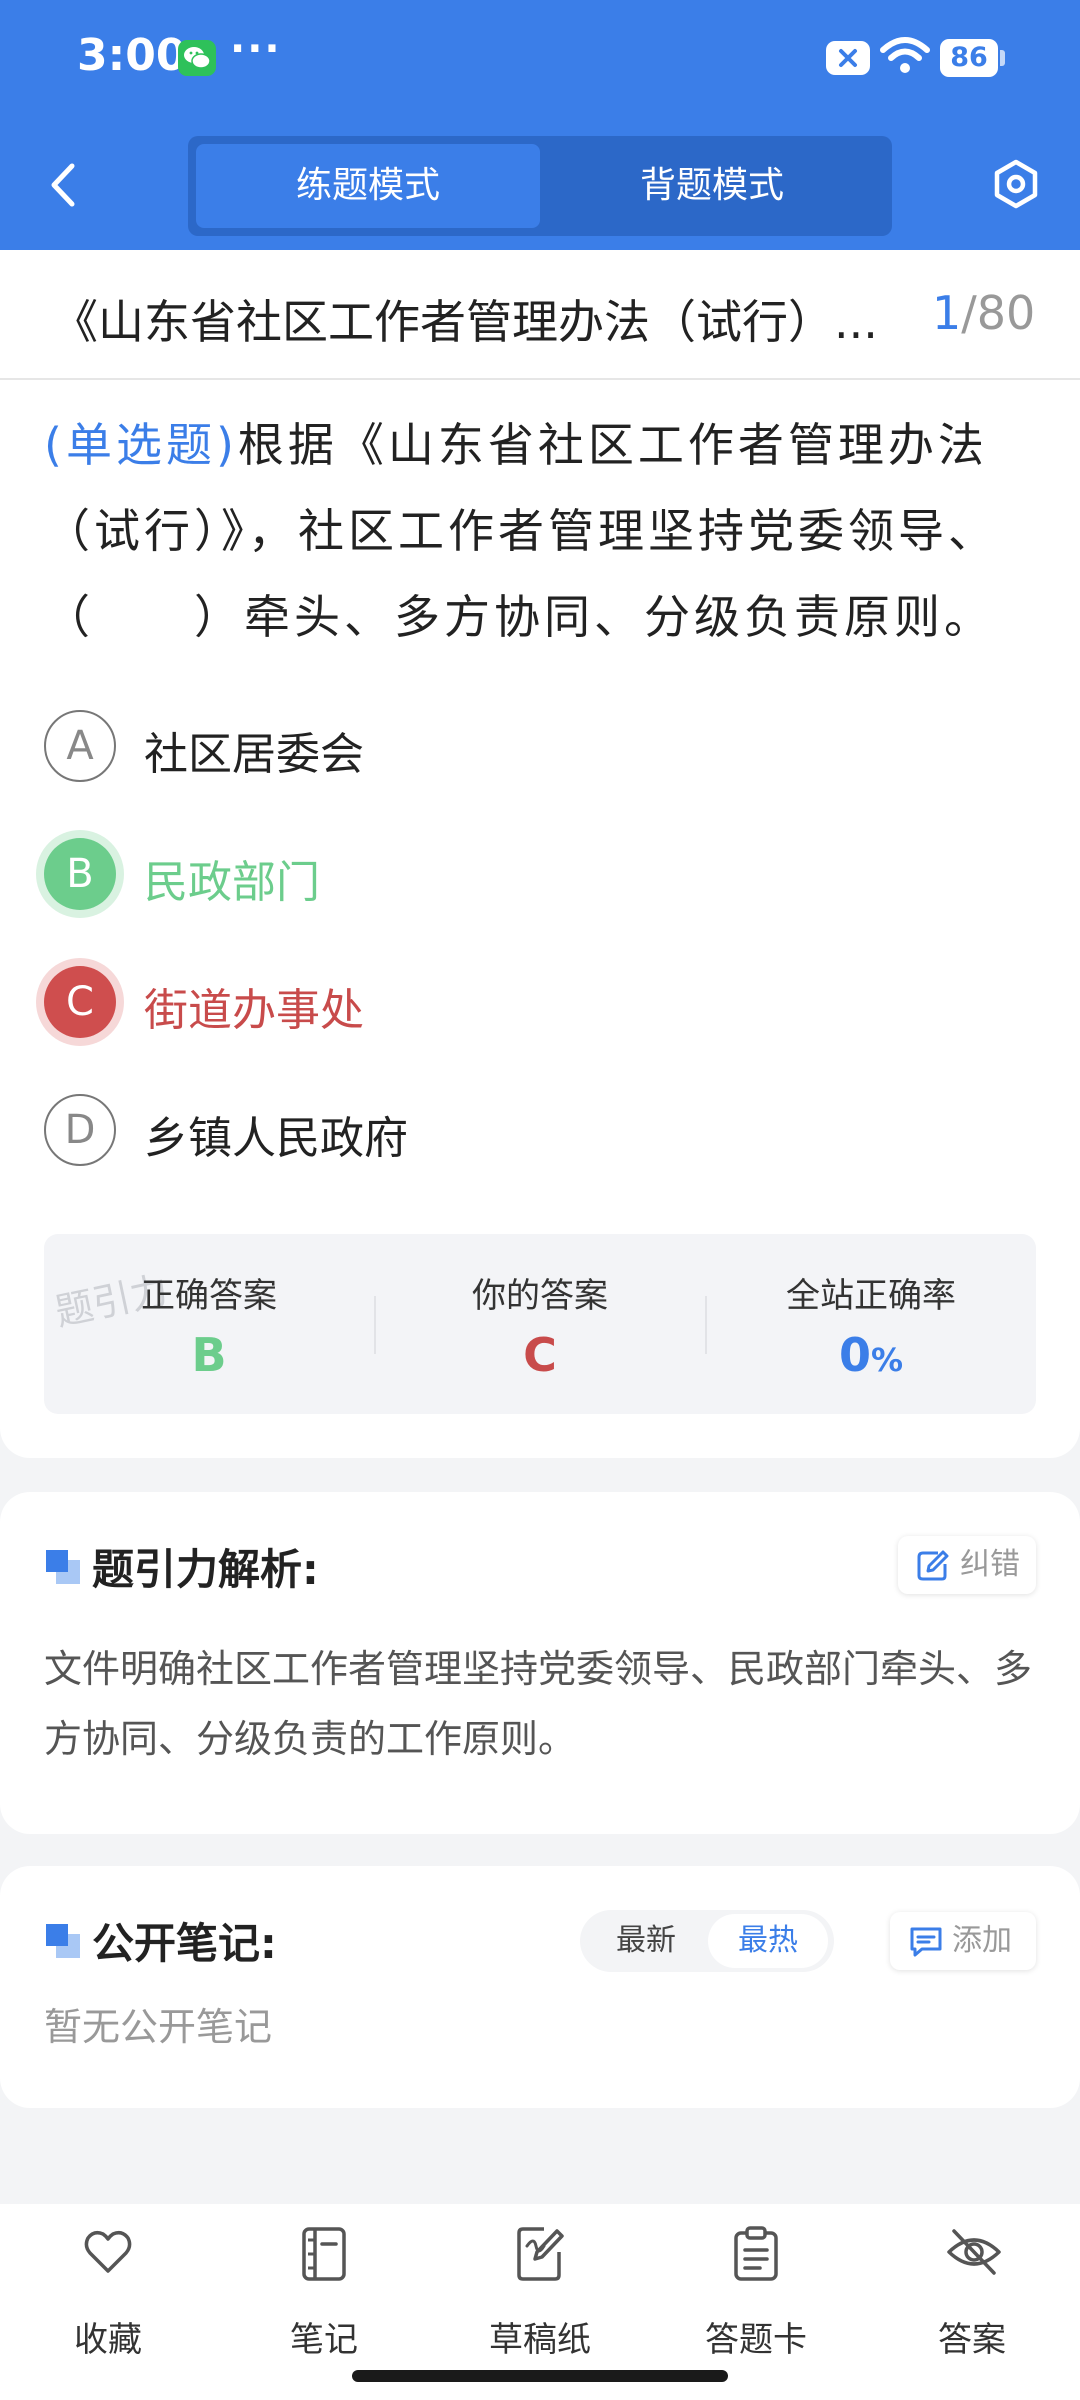  I want to click on wechat-icon, so click(197, 58).